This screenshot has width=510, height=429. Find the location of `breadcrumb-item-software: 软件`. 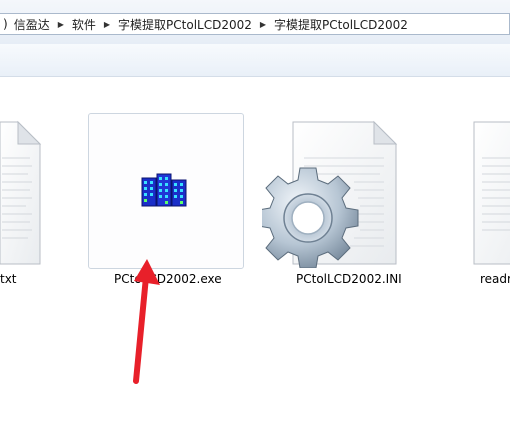

breadcrumb-item-software: 软件 is located at coordinates (84, 24).